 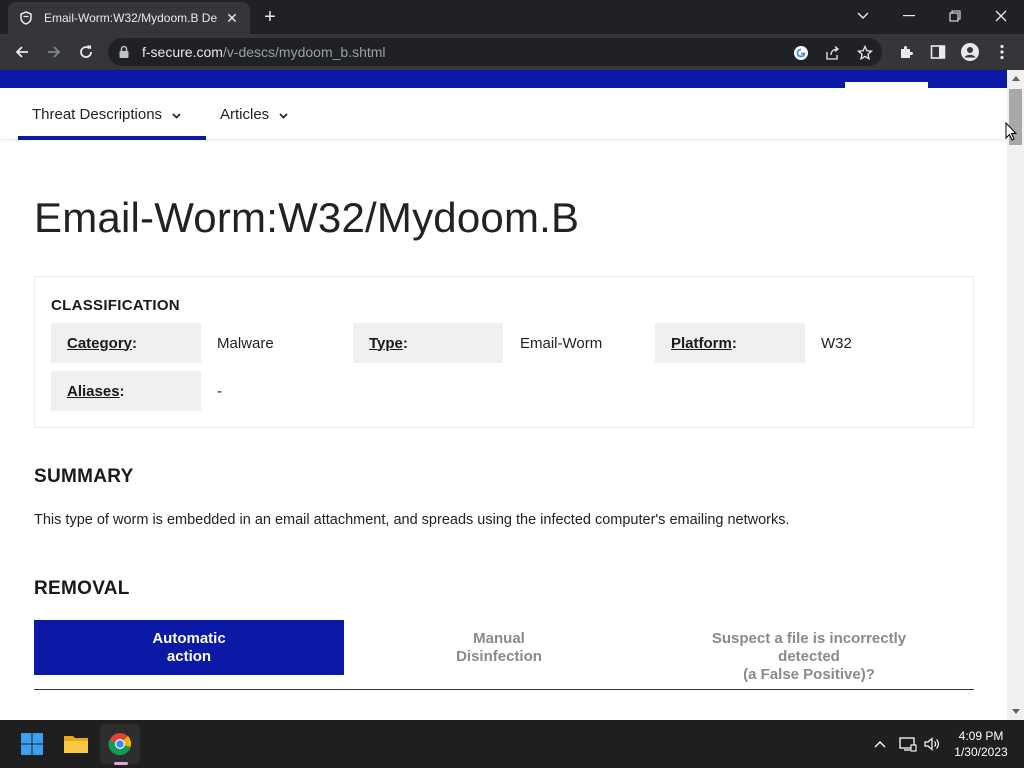 What do you see at coordinates (499, 647) in the screenshot?
I see `tab-manual-disinfection: Manual Disinfection` at bounding box center [499, 647].